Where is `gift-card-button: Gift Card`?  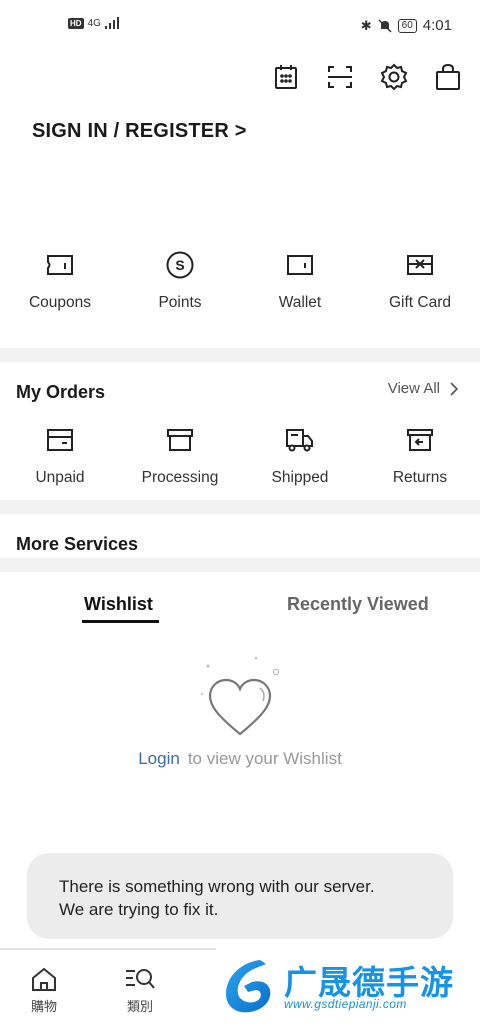
gift-card-button: Gift Card is located at coordinates (420, 281).